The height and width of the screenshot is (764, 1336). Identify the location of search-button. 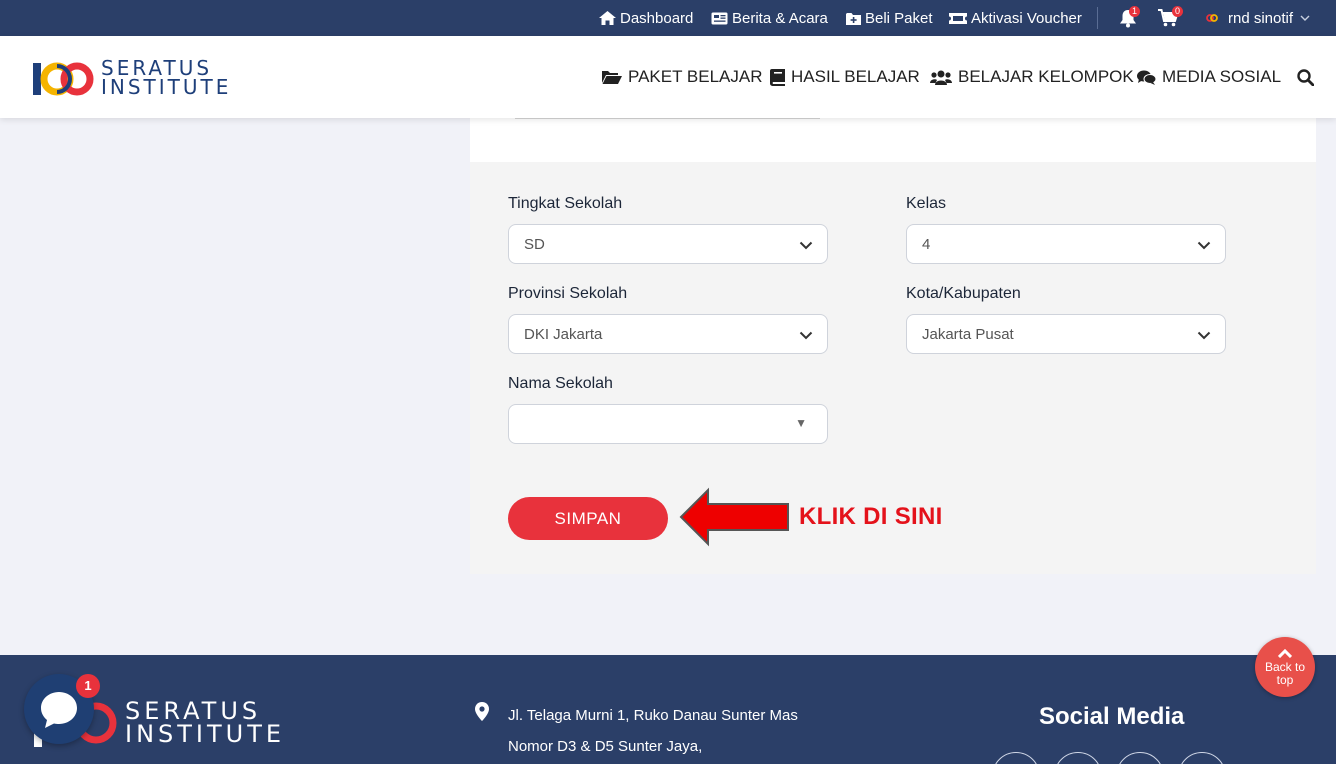
(1308, 77).